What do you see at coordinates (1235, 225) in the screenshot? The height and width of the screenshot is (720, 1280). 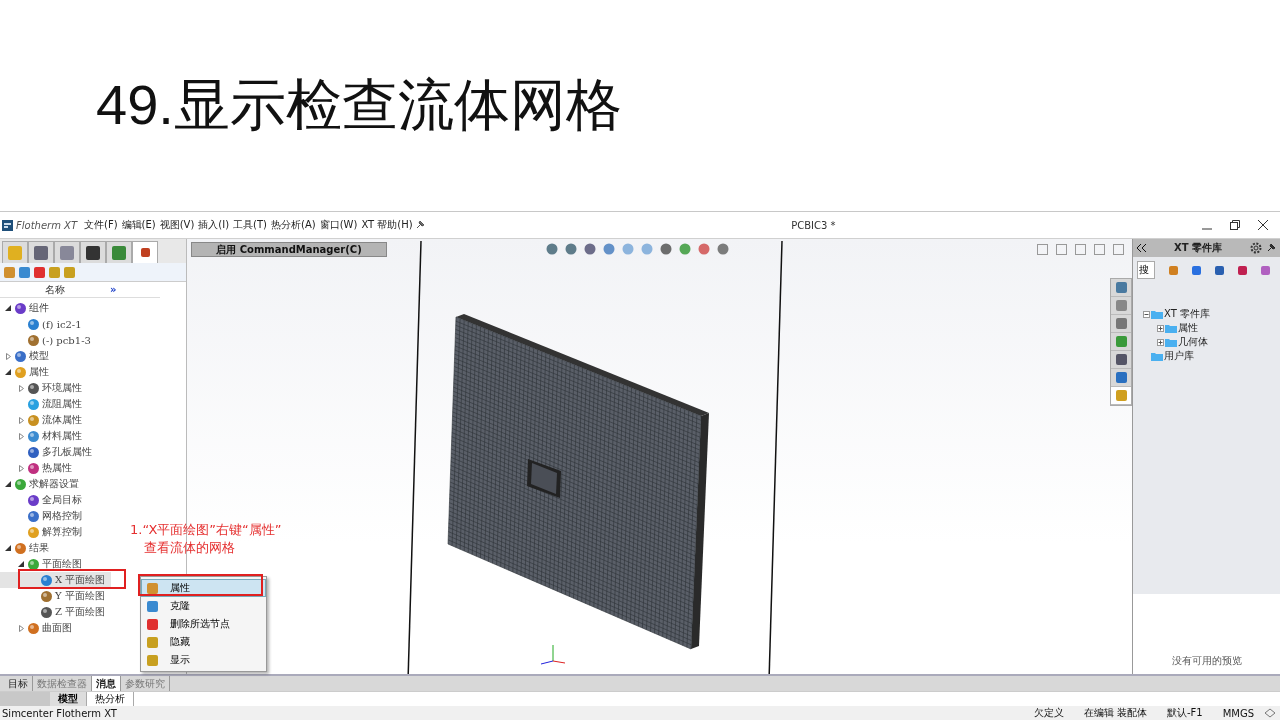 I see `restore-icon` at bounding box center [1235, 225].